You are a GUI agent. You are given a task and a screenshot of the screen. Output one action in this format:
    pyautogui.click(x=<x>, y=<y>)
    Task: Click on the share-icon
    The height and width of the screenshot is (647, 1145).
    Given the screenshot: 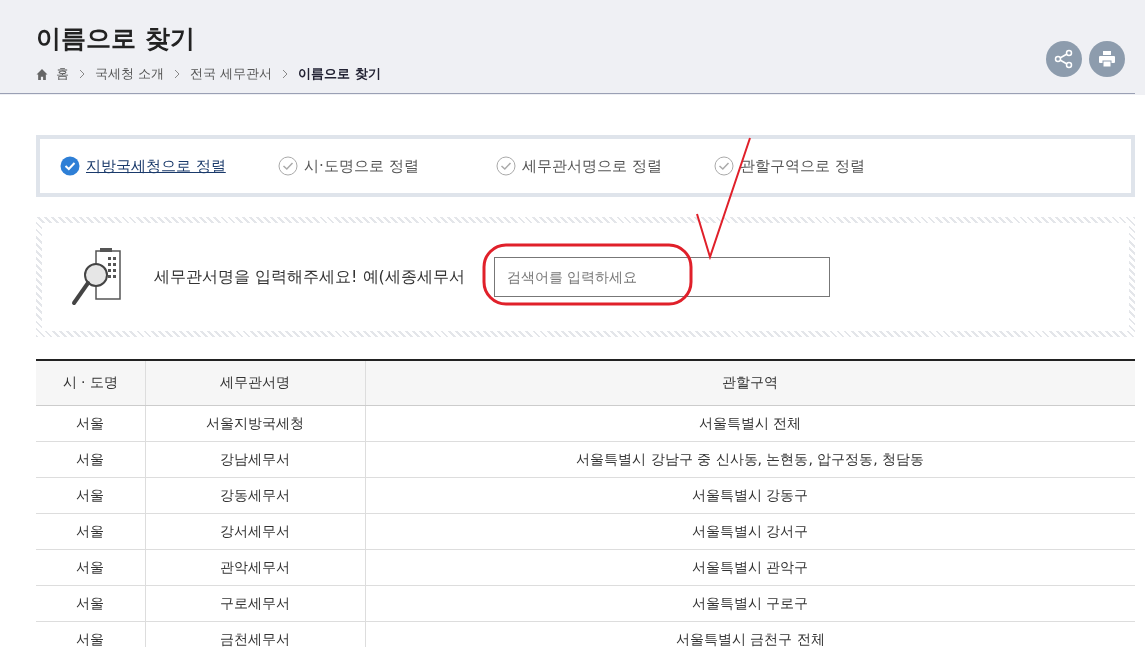 What is the action you would take?
    pyautogui.click(x=1064, y=59)
    